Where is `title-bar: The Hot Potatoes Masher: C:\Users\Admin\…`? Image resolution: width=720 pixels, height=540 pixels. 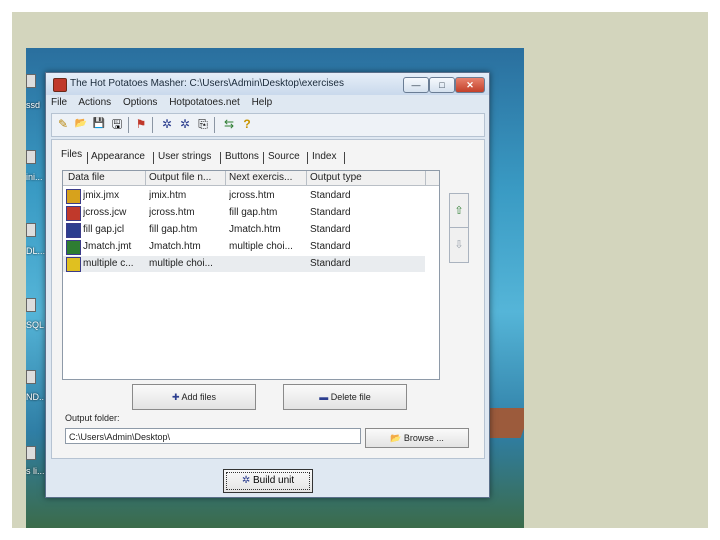 title-bar: The Hot Potatoes Masher: C:\Users\Admin\… is located at coordinates (267, 84).